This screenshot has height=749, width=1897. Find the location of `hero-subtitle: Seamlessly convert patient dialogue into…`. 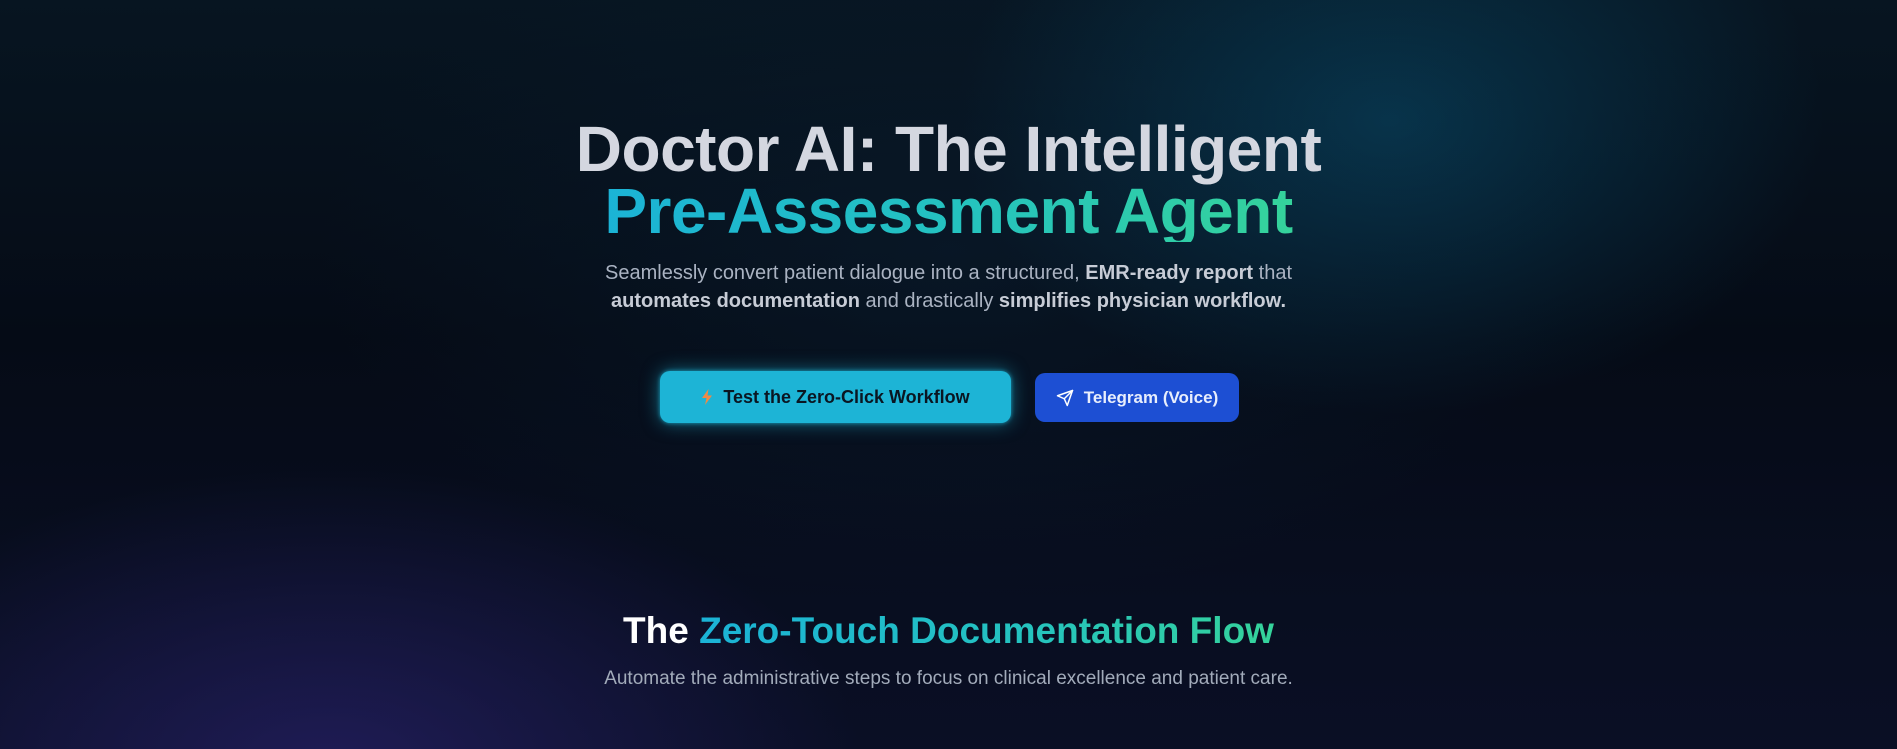

hero-subtitle: Seamlessly convert patient dialogue into… is located at coordinates (949, 287).